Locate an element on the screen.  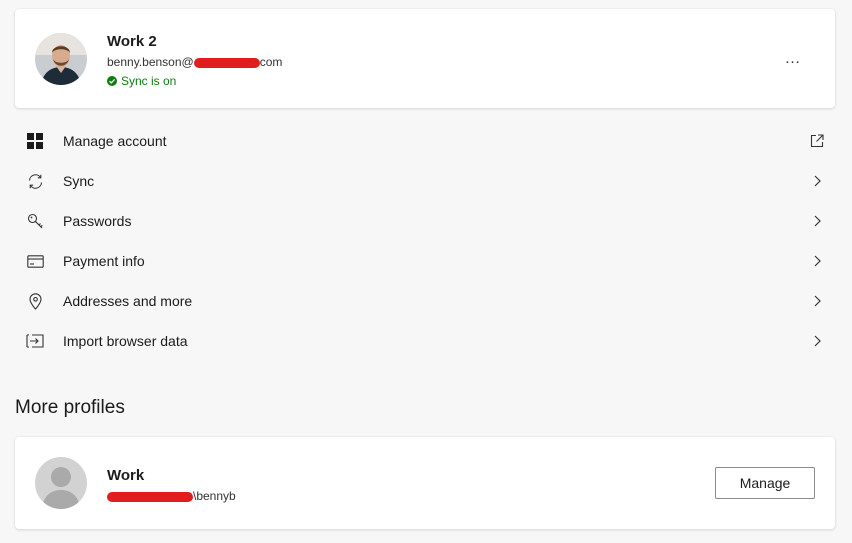
sync-status: Sync is on is located at coordinates (141, 81).